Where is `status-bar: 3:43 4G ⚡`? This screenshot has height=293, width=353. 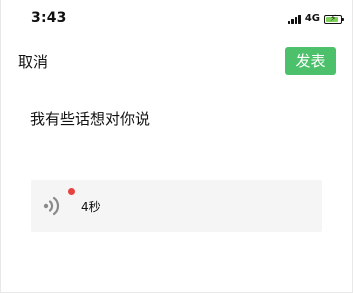 status-bar: 3:43 4G ⚡ is located at coordinates (177, 18).